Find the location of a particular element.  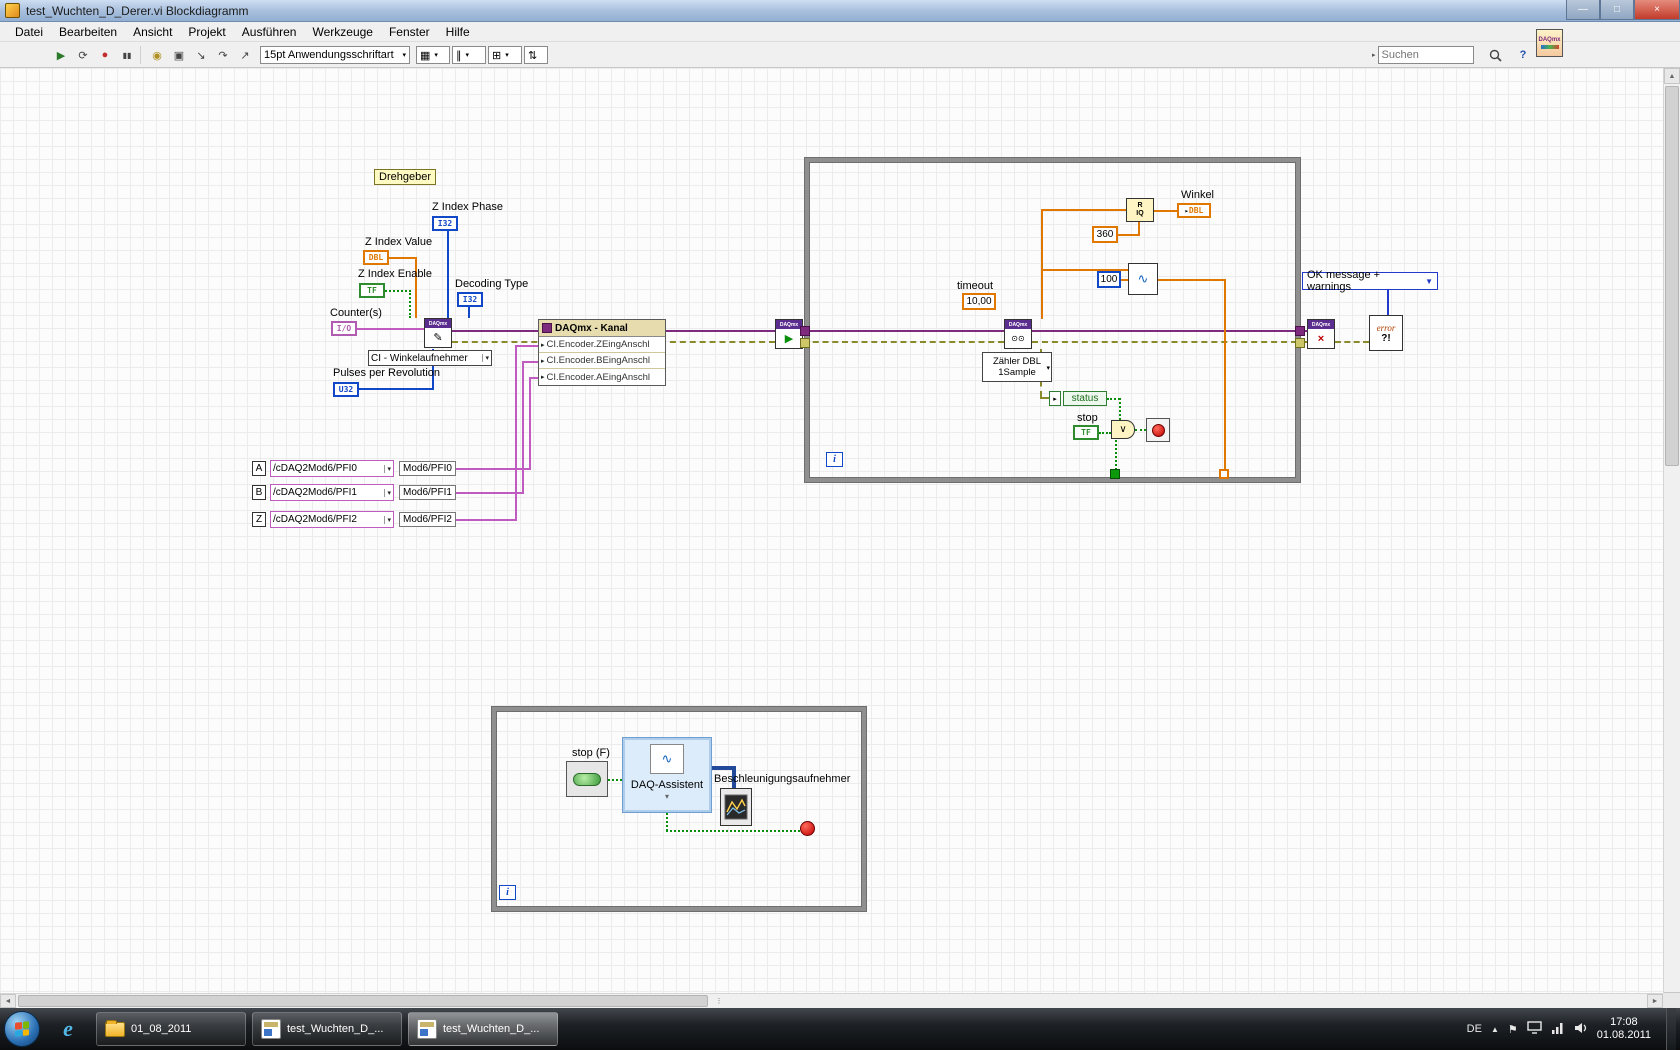

or-function: ∨ is located at coordinates (1123, 429).